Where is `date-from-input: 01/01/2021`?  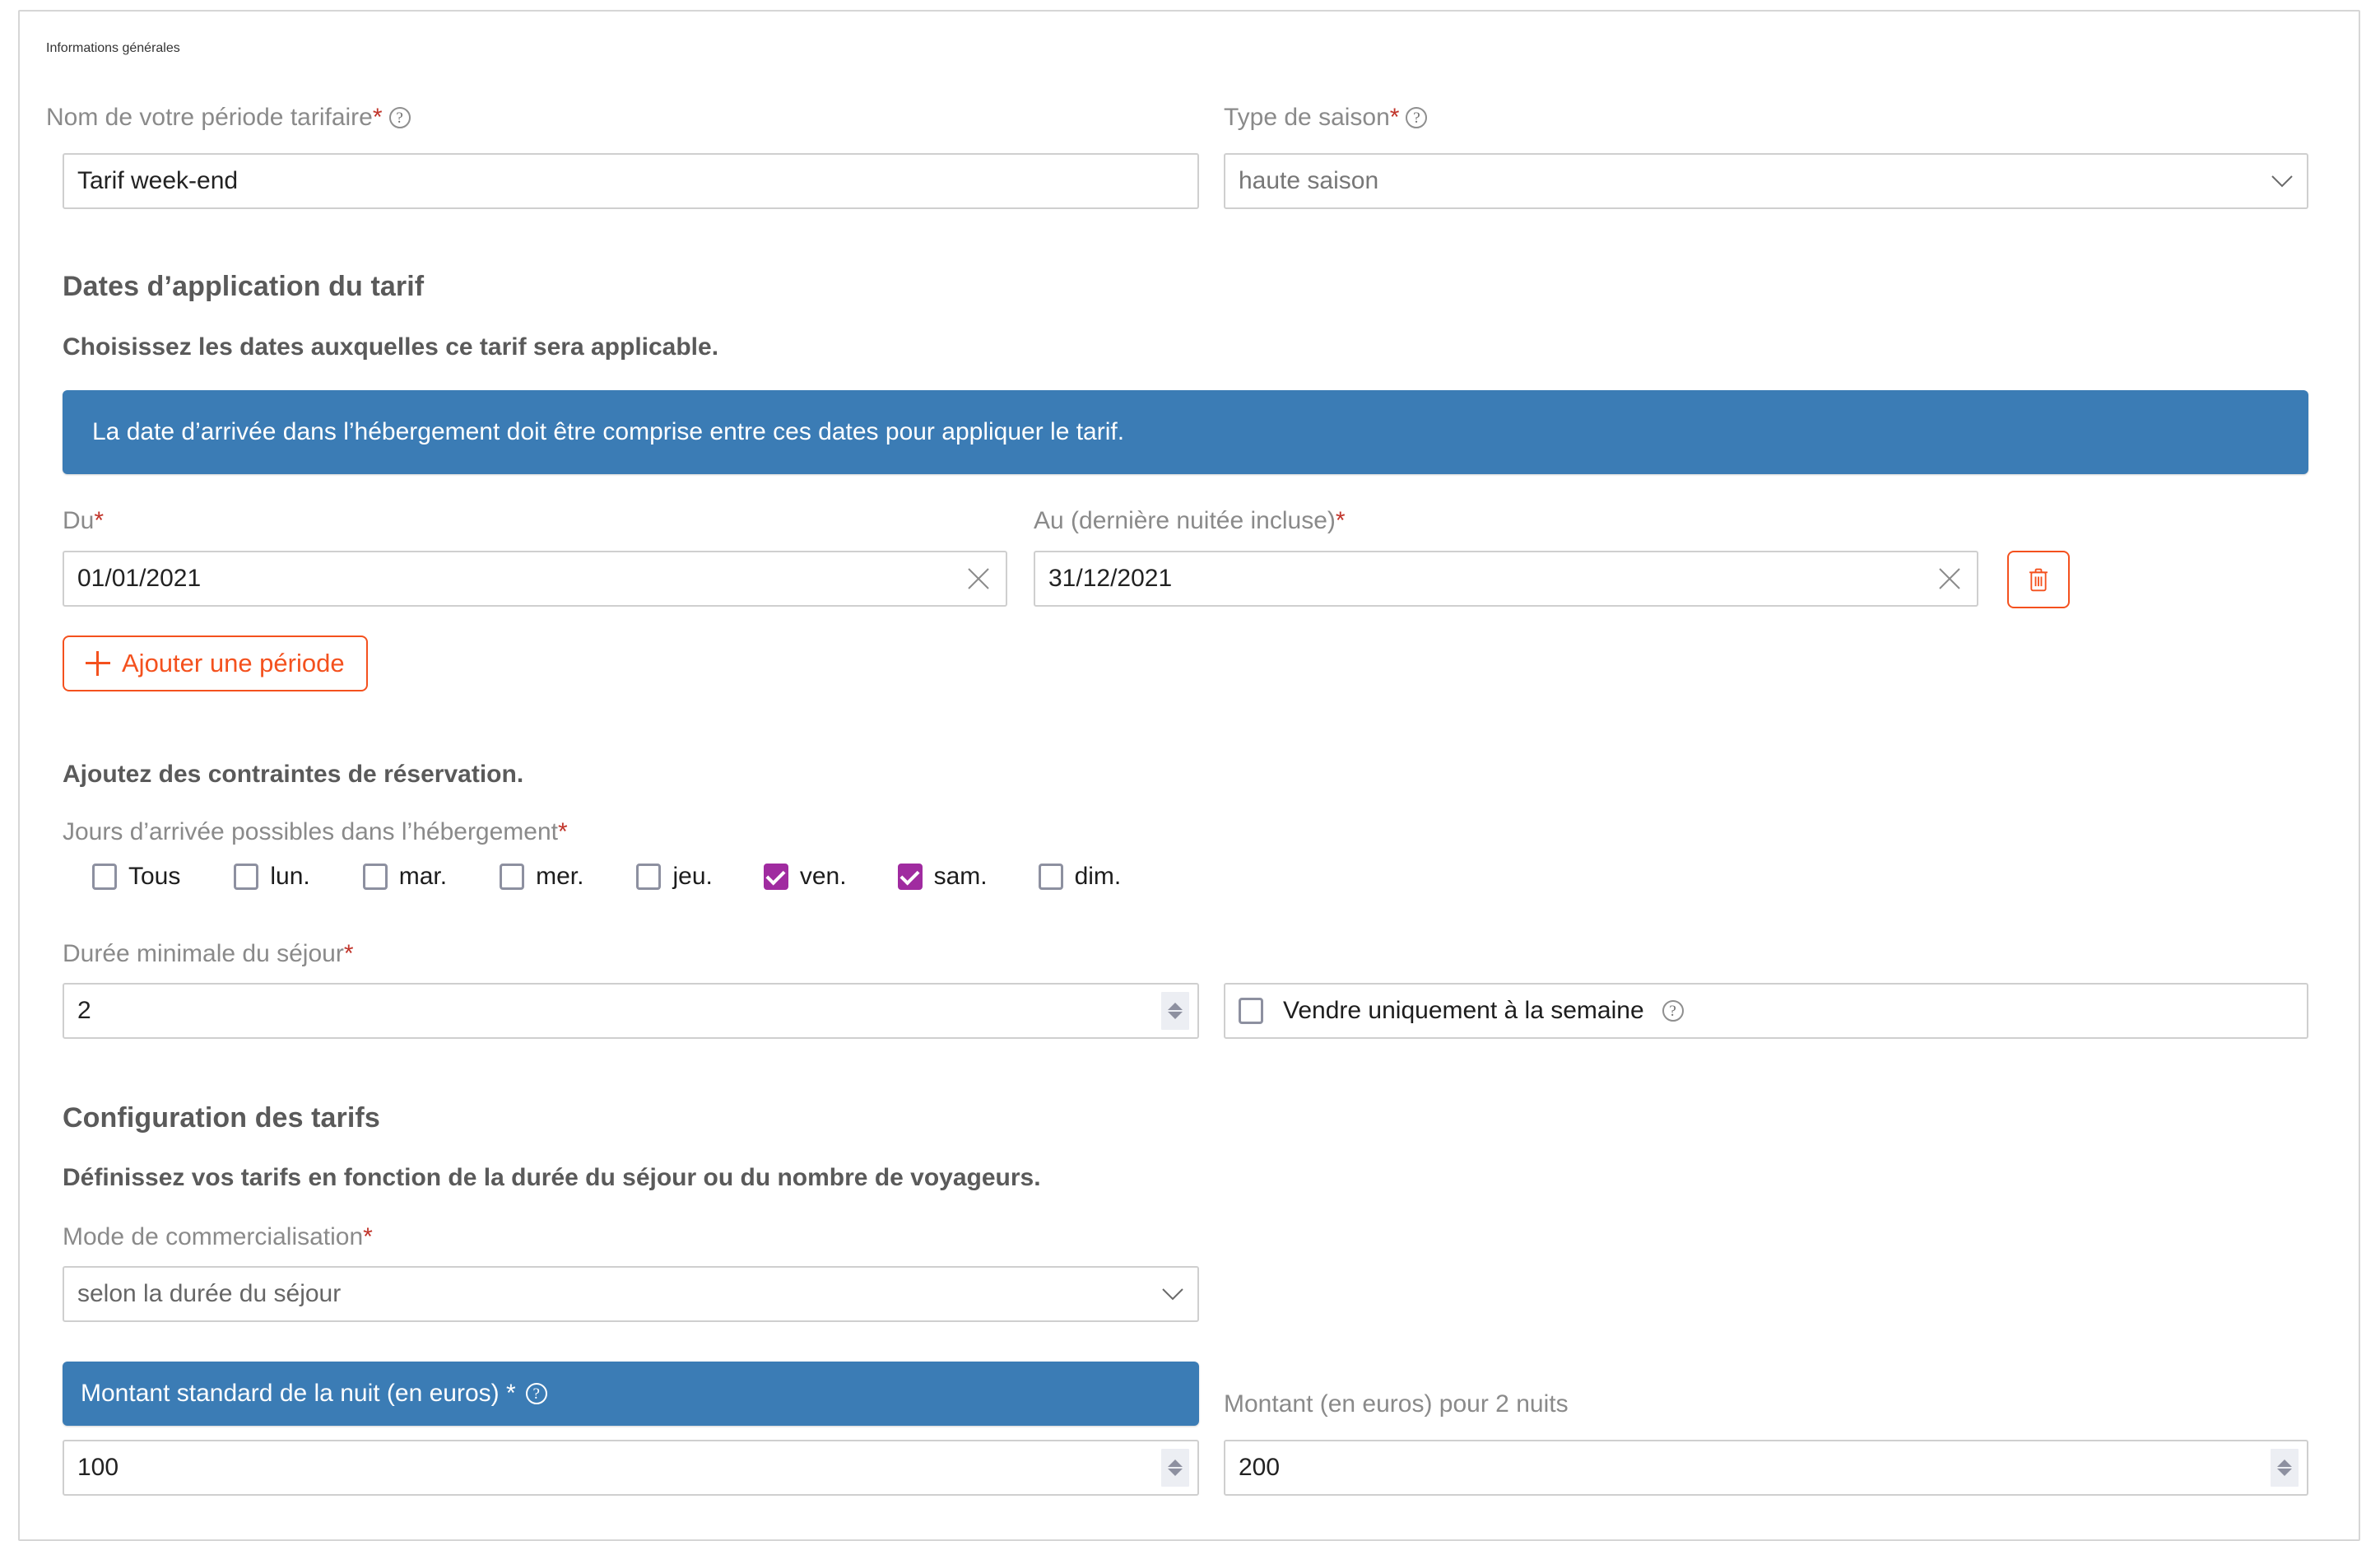
date-from-input: 01/01/2021 is located at coordinates (535, 579).